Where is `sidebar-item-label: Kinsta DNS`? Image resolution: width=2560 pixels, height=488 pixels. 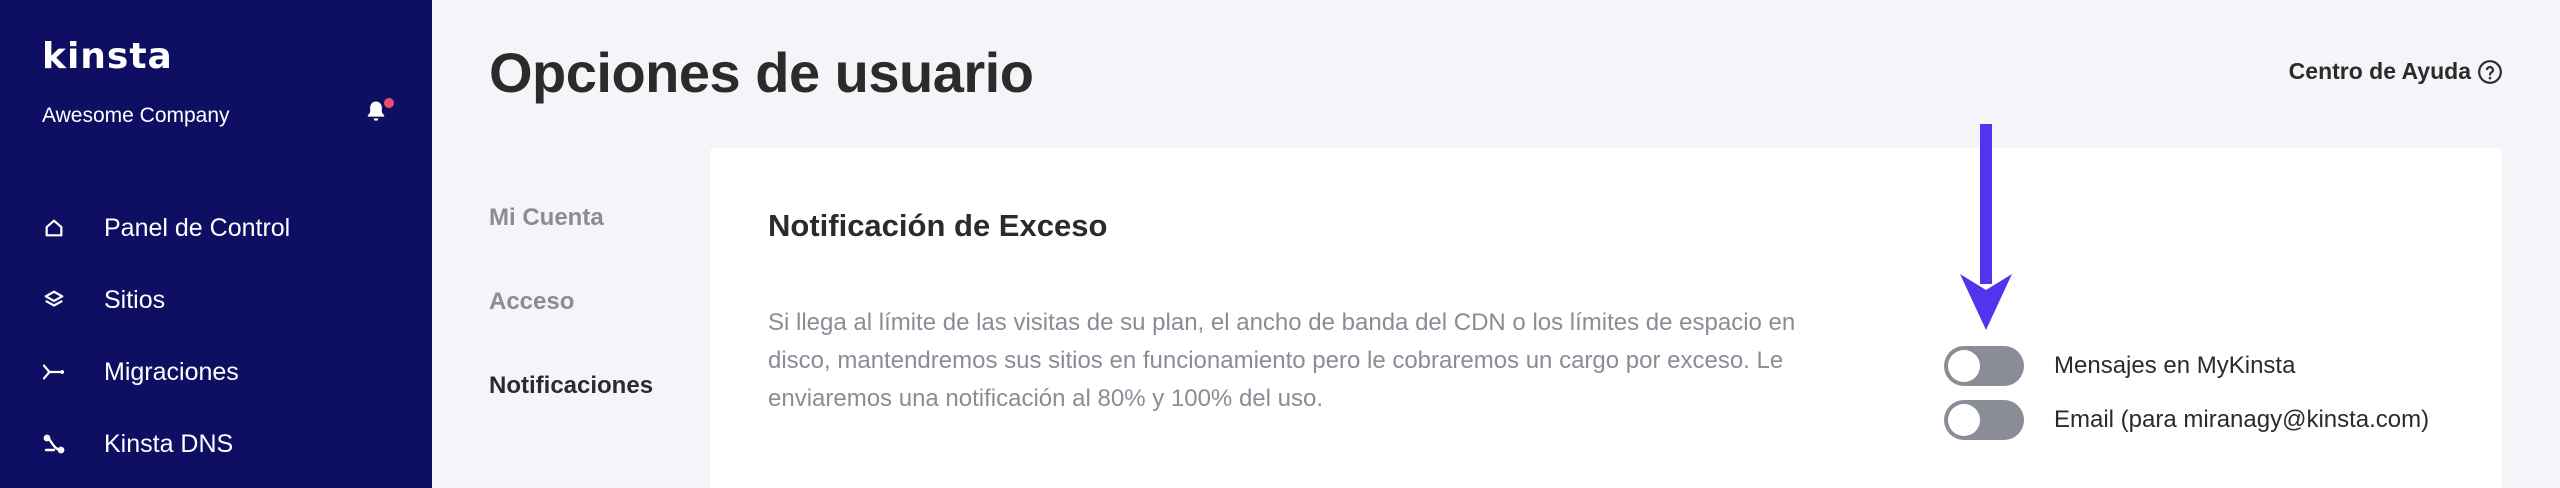 sidebar-item-label: Kinsta DNS is located at coordinates (169, 443).